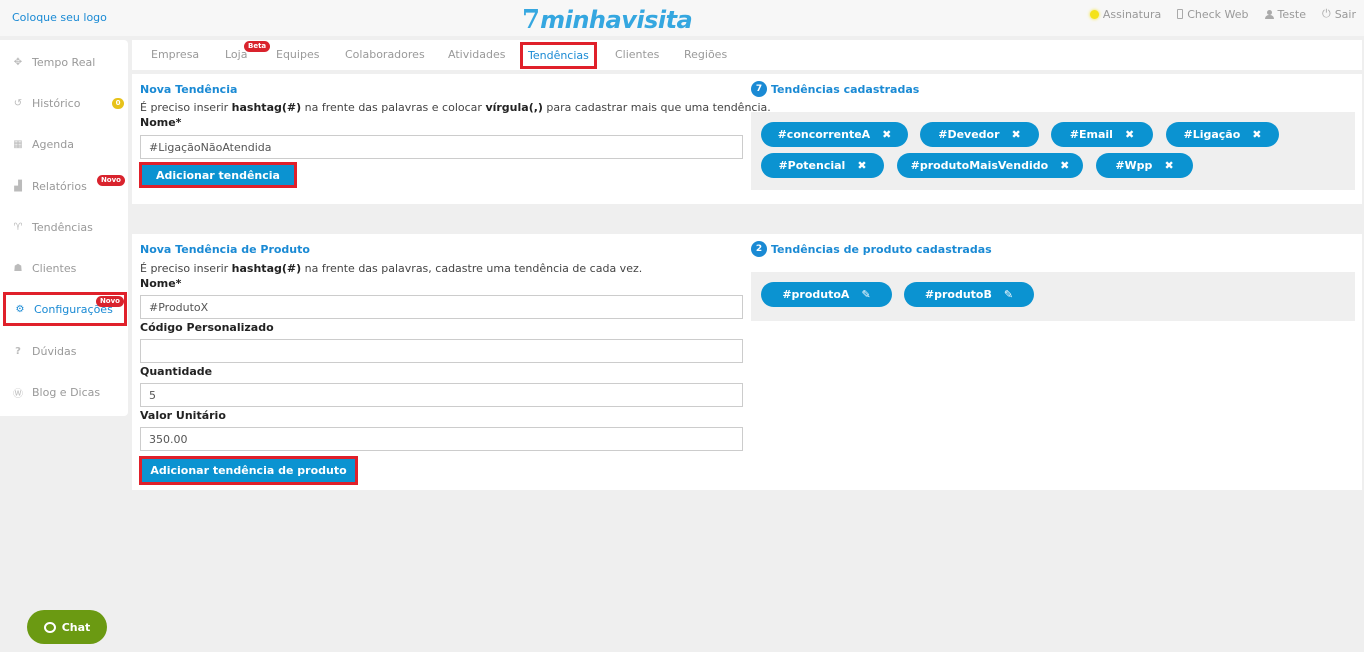 The width and height of the screenshot is (1364, 652). What do you see at coordinates (558, 55) in the screenshot?
I see `tab-tendencias: Tendências` at bounding box center [558, 55].